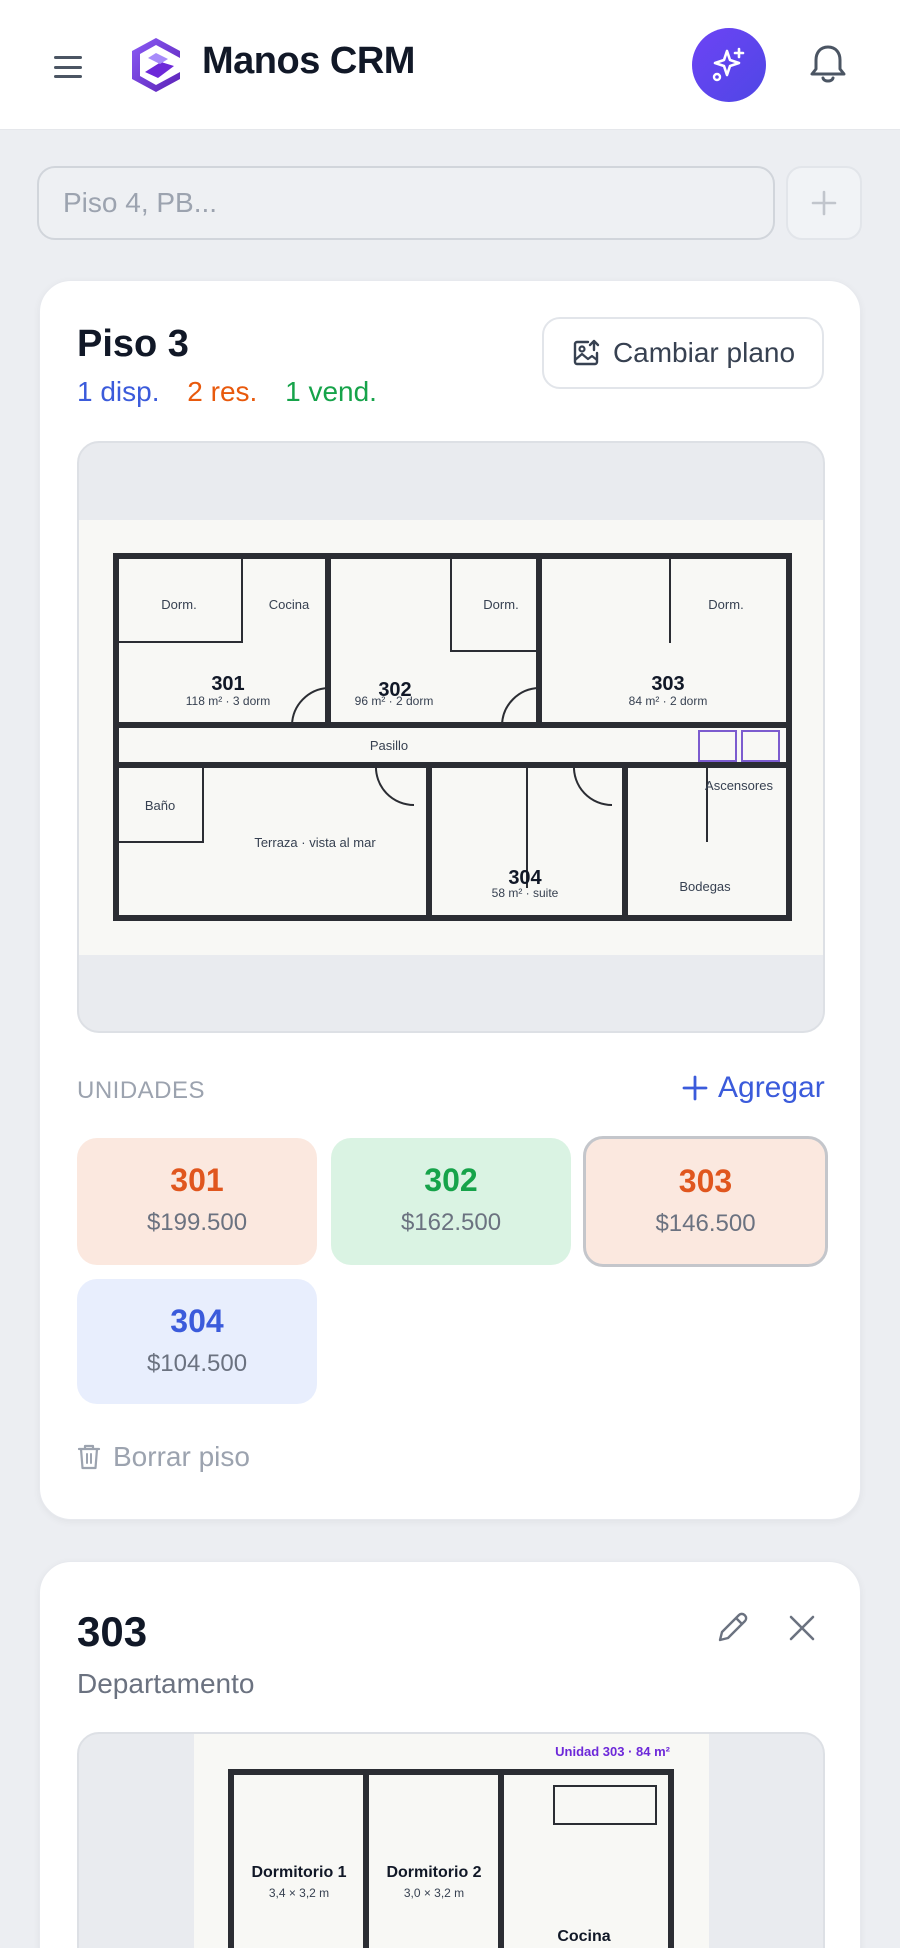 Image resolution: width=900 pixels, height=1948 pixels. What do you see at coordinates (828, 64) in the screenshot?
I see `notification-bell-icon` at bounding box center [828, 64].